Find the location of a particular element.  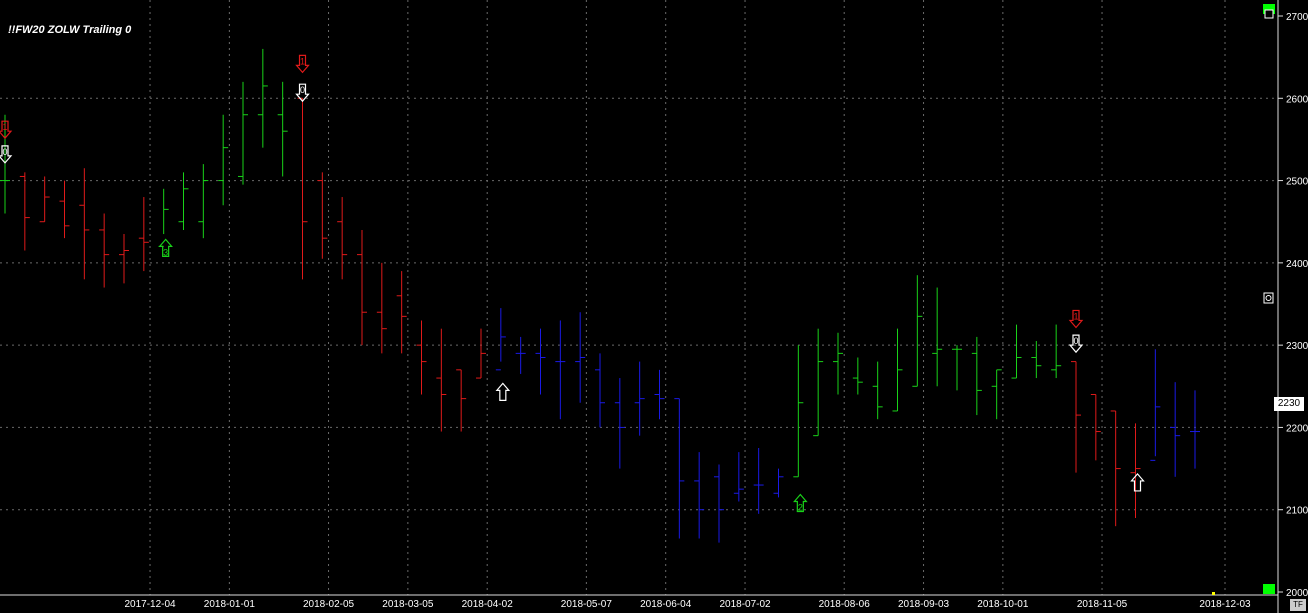

y-tick-label: 2600 is located at coordinates (1297, 99).